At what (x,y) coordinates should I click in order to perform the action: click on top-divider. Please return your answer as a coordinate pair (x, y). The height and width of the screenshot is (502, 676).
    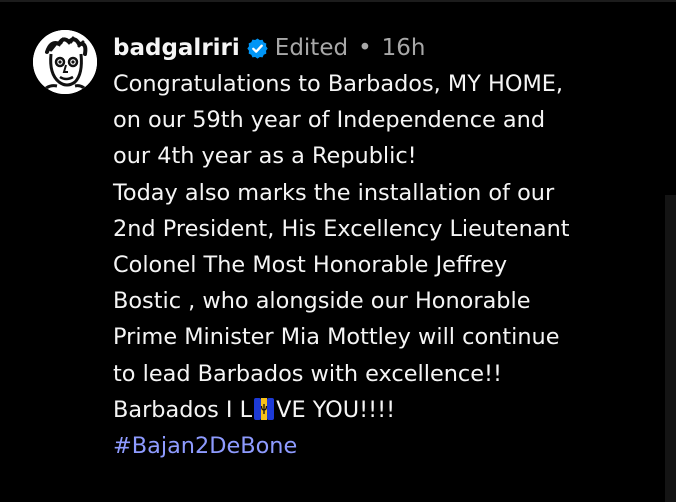
    Looking at the image, I should click on (338, 1).